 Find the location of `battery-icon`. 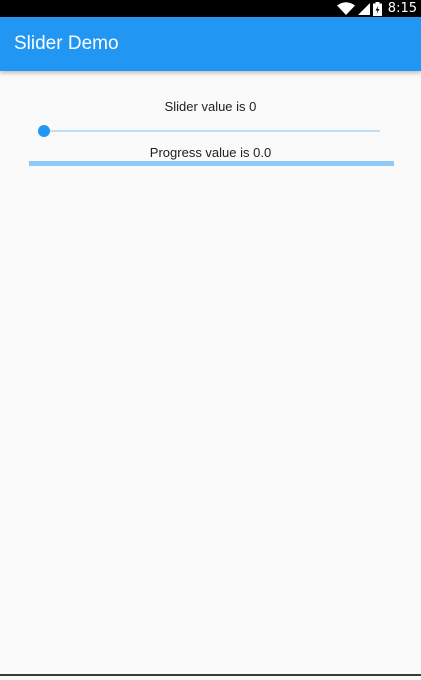

battery-icon is located at coordinates (377, 8).